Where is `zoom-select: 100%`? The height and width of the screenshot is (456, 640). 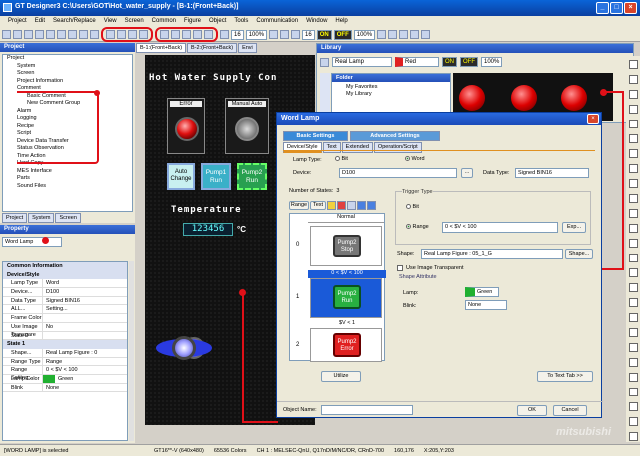
zoom-select: 100% is located at coordinates (256, 34).